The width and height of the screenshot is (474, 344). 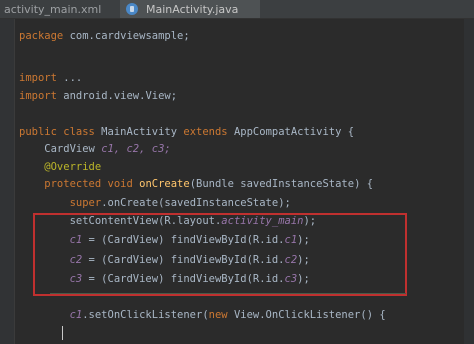 What do you see at coordinates (126, 36) in the screenshot?
I see `code-token: com.cardviewsample;` at bounding box center [126, 36].